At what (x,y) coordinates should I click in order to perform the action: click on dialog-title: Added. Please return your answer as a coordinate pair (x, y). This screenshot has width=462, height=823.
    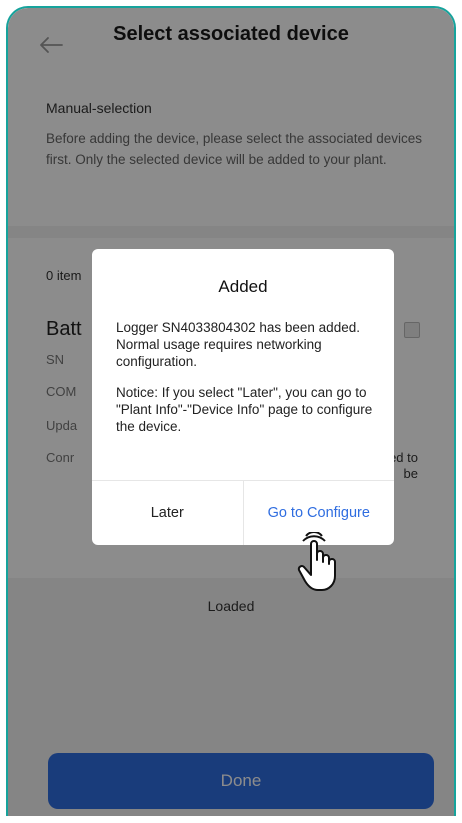
    Looking at the image, I should click on (243, 286).